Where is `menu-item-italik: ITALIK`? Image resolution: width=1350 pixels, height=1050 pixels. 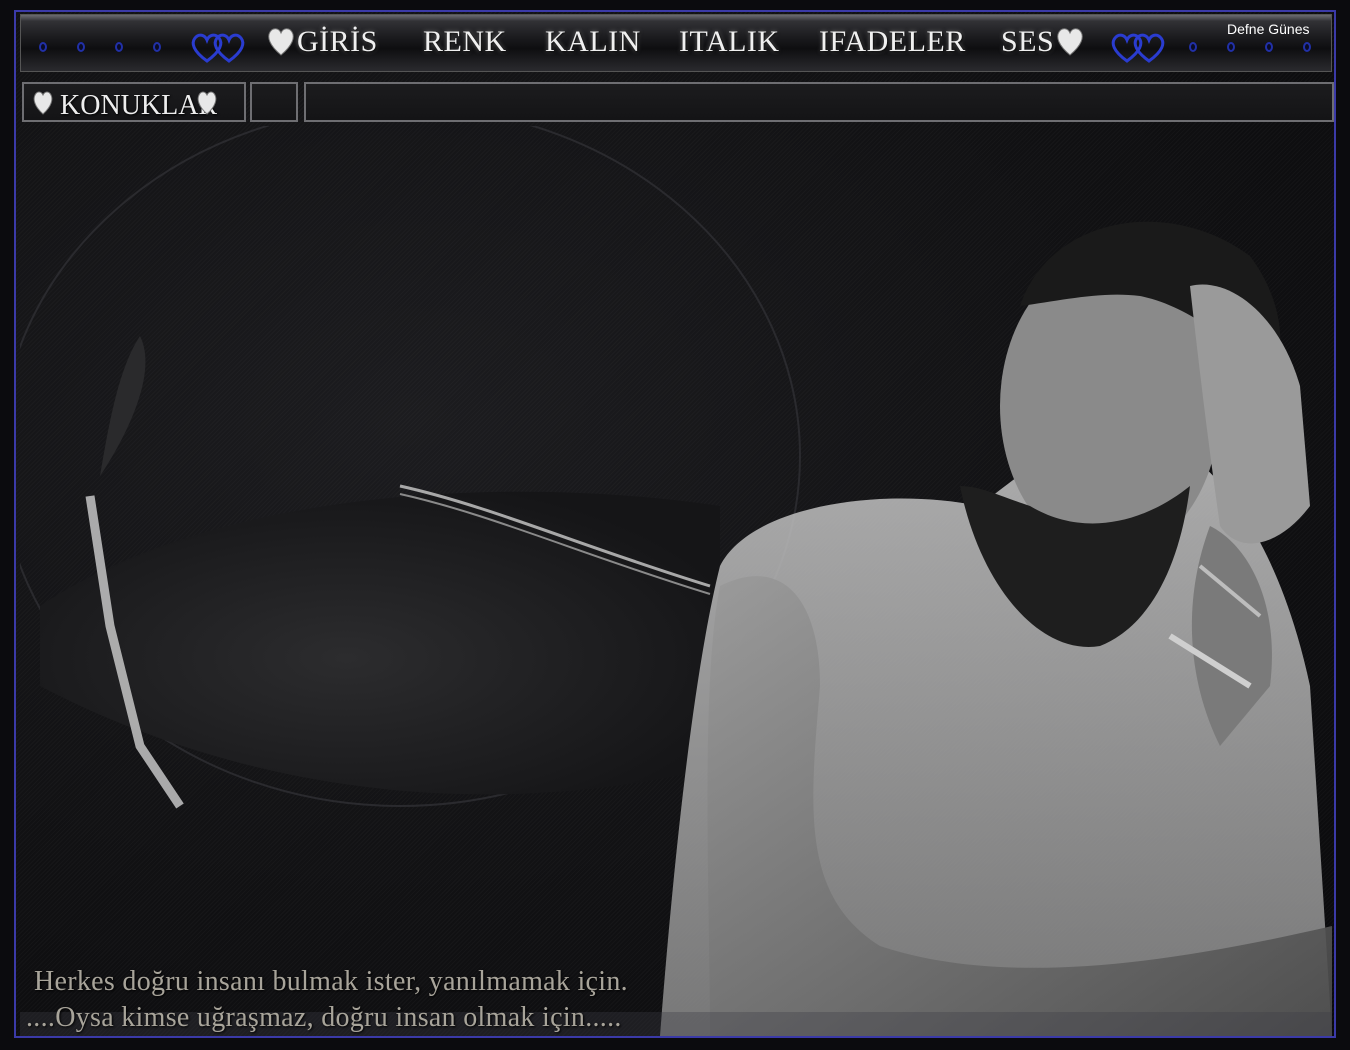 menu-item-italik: ITALIK is located at coordinates (729, 42).